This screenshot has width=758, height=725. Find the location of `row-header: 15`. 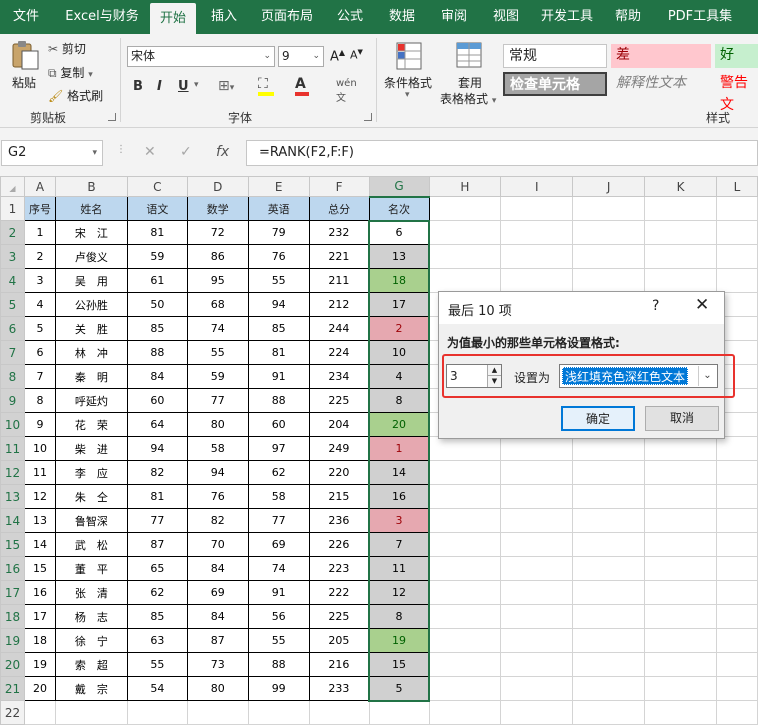

row-header: 15 is located at coordinates (12, 544).